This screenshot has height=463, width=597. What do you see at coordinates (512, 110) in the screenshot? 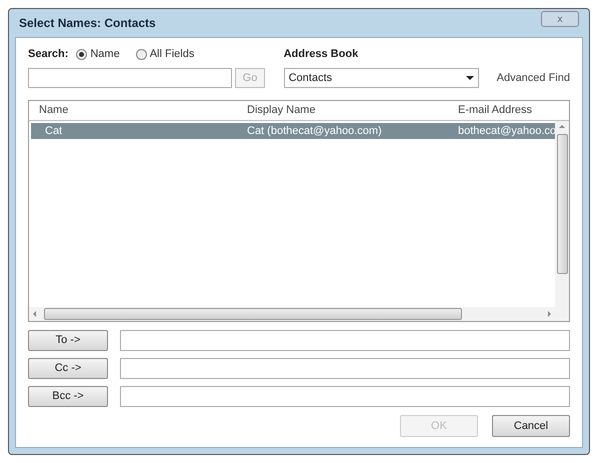
I see `column-header: E-mail Address` at bounding box center [512, 110].